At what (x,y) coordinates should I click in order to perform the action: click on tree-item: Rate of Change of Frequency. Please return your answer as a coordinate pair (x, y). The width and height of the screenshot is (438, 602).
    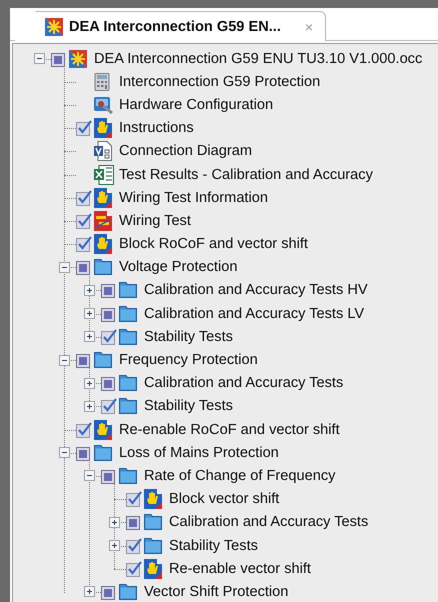
    Looking at the image, I should click on (240, 476).